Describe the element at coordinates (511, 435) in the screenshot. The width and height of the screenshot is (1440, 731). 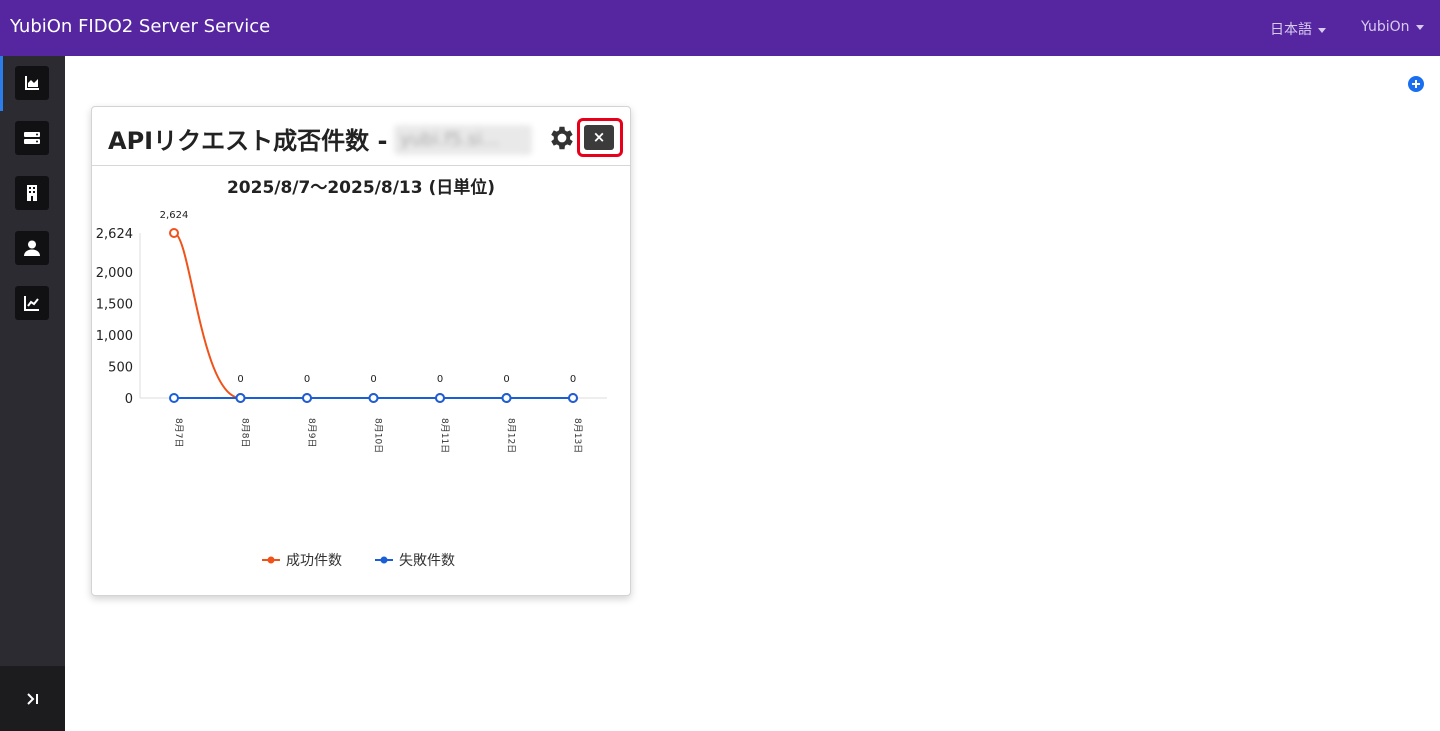
I see `x-tick-label: 8月12日` at that location.